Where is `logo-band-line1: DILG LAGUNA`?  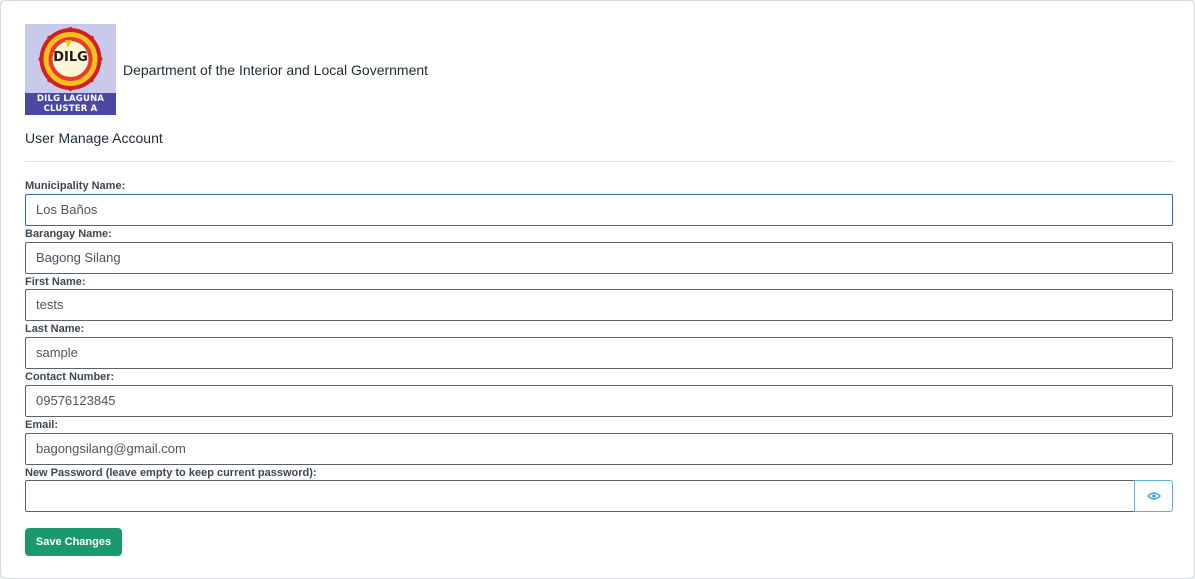 logo-band-line1: DILG LAGUNA is located at coordinates (70, 99).